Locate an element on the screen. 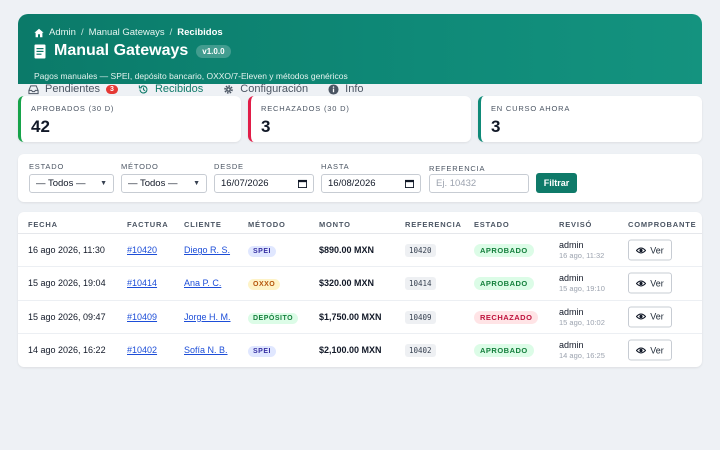 The height and width of the screenshot is (450, 720). chevron-down-icon: ▼ is located at coordinates (103, 183).